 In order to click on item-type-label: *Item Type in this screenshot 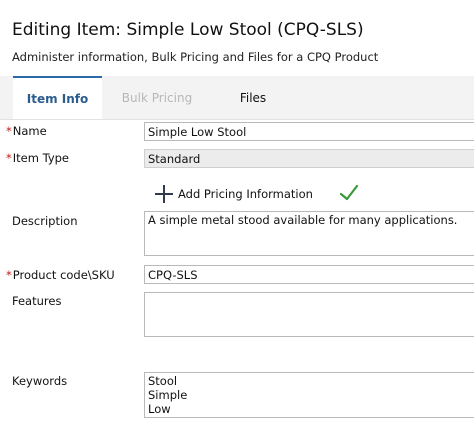, I will do `click(37, 158)`.